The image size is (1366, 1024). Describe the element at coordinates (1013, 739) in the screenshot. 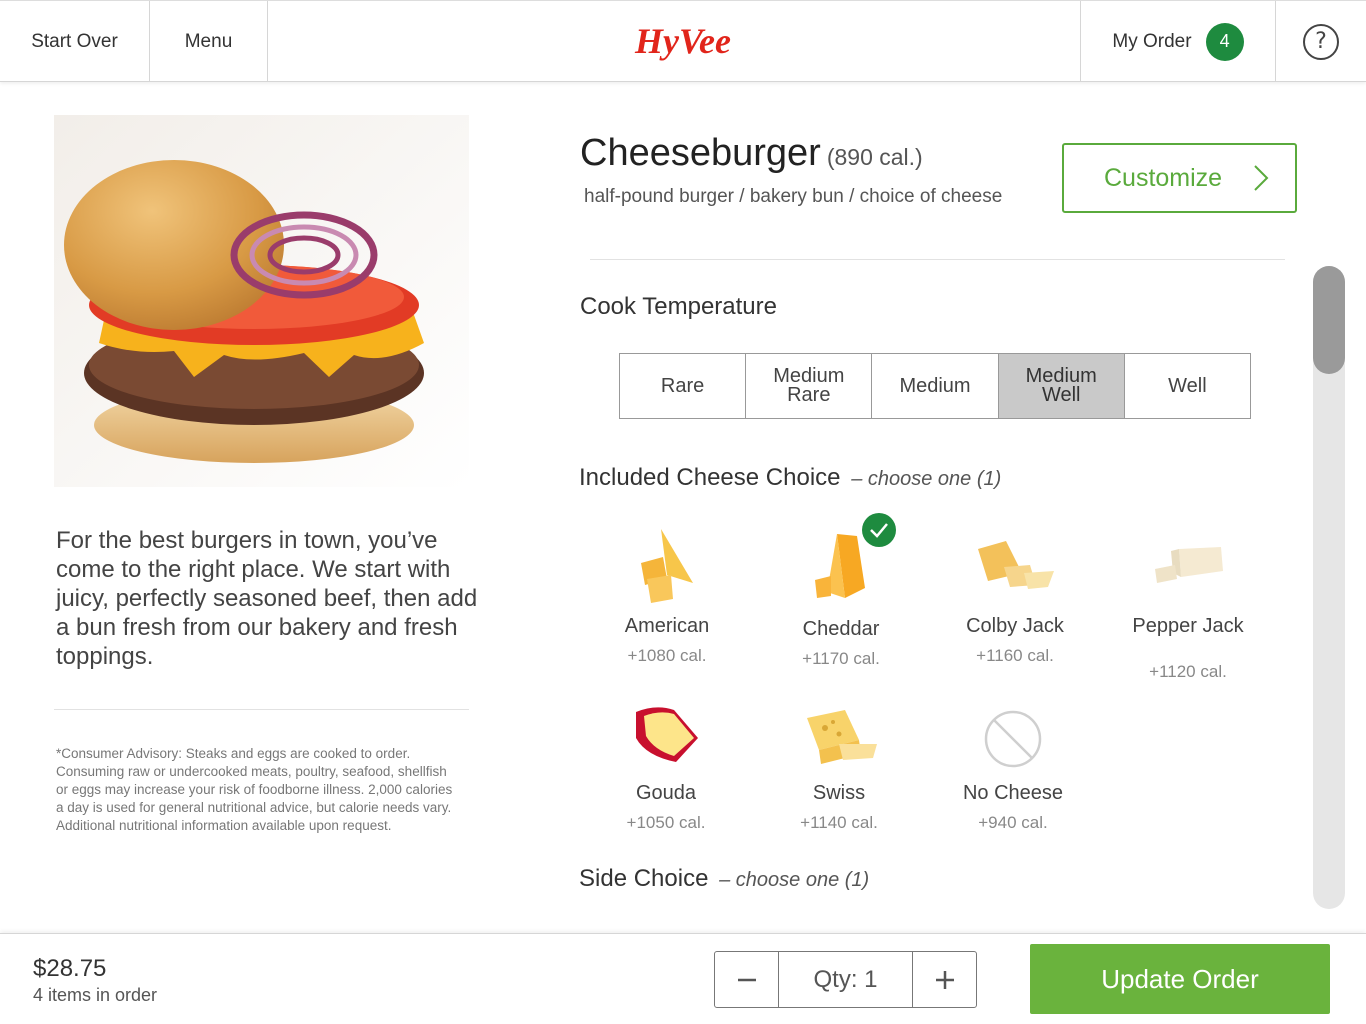

I see `no-cheese-icon` at that location.